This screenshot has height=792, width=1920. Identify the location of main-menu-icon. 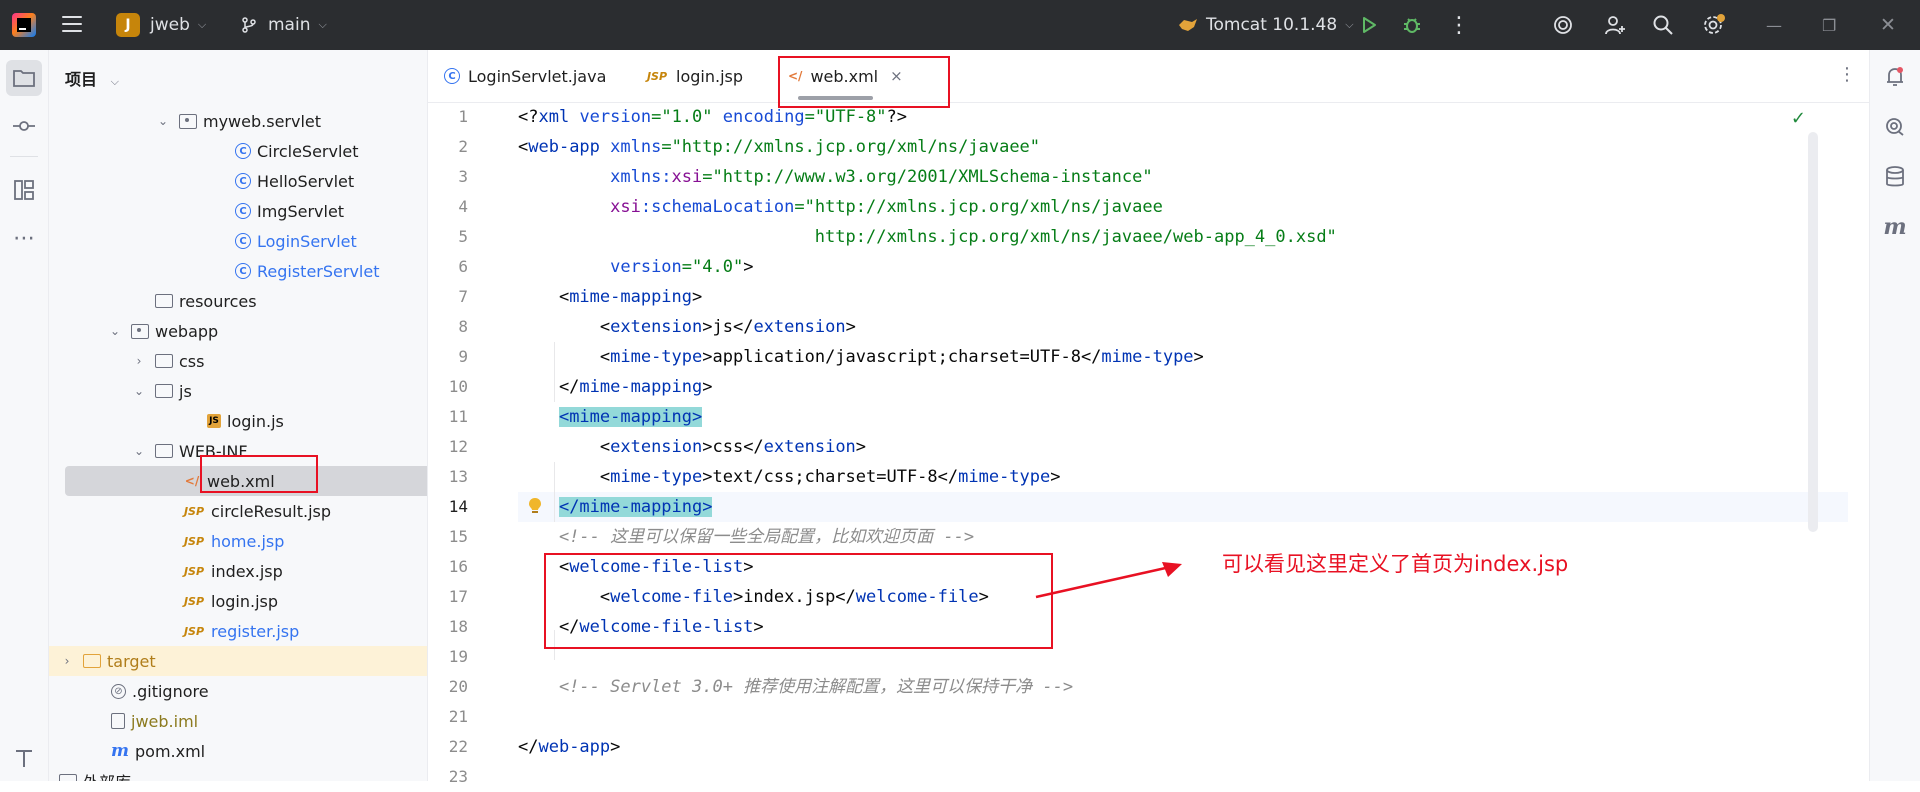
(72, 25).